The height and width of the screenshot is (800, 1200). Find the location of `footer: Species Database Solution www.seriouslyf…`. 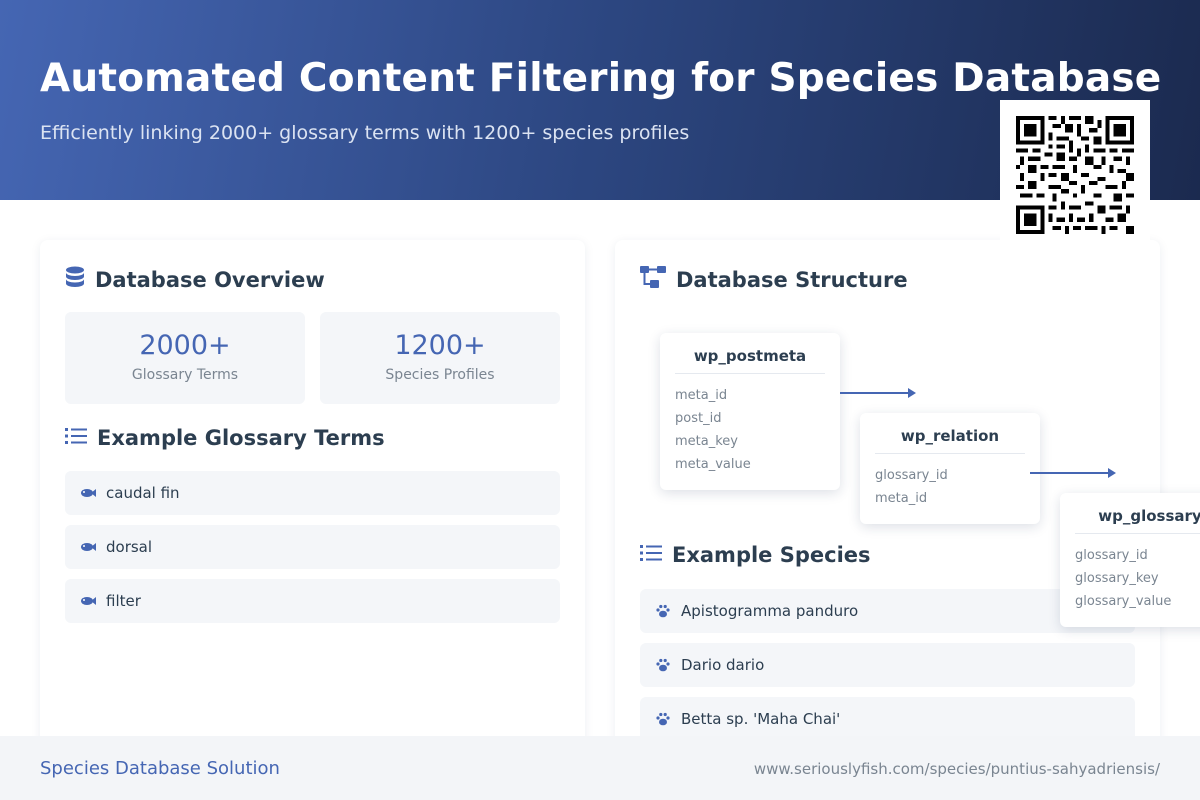

footer: Species Database Solution www.seriouslyf… is located at coordinates (600, 768).